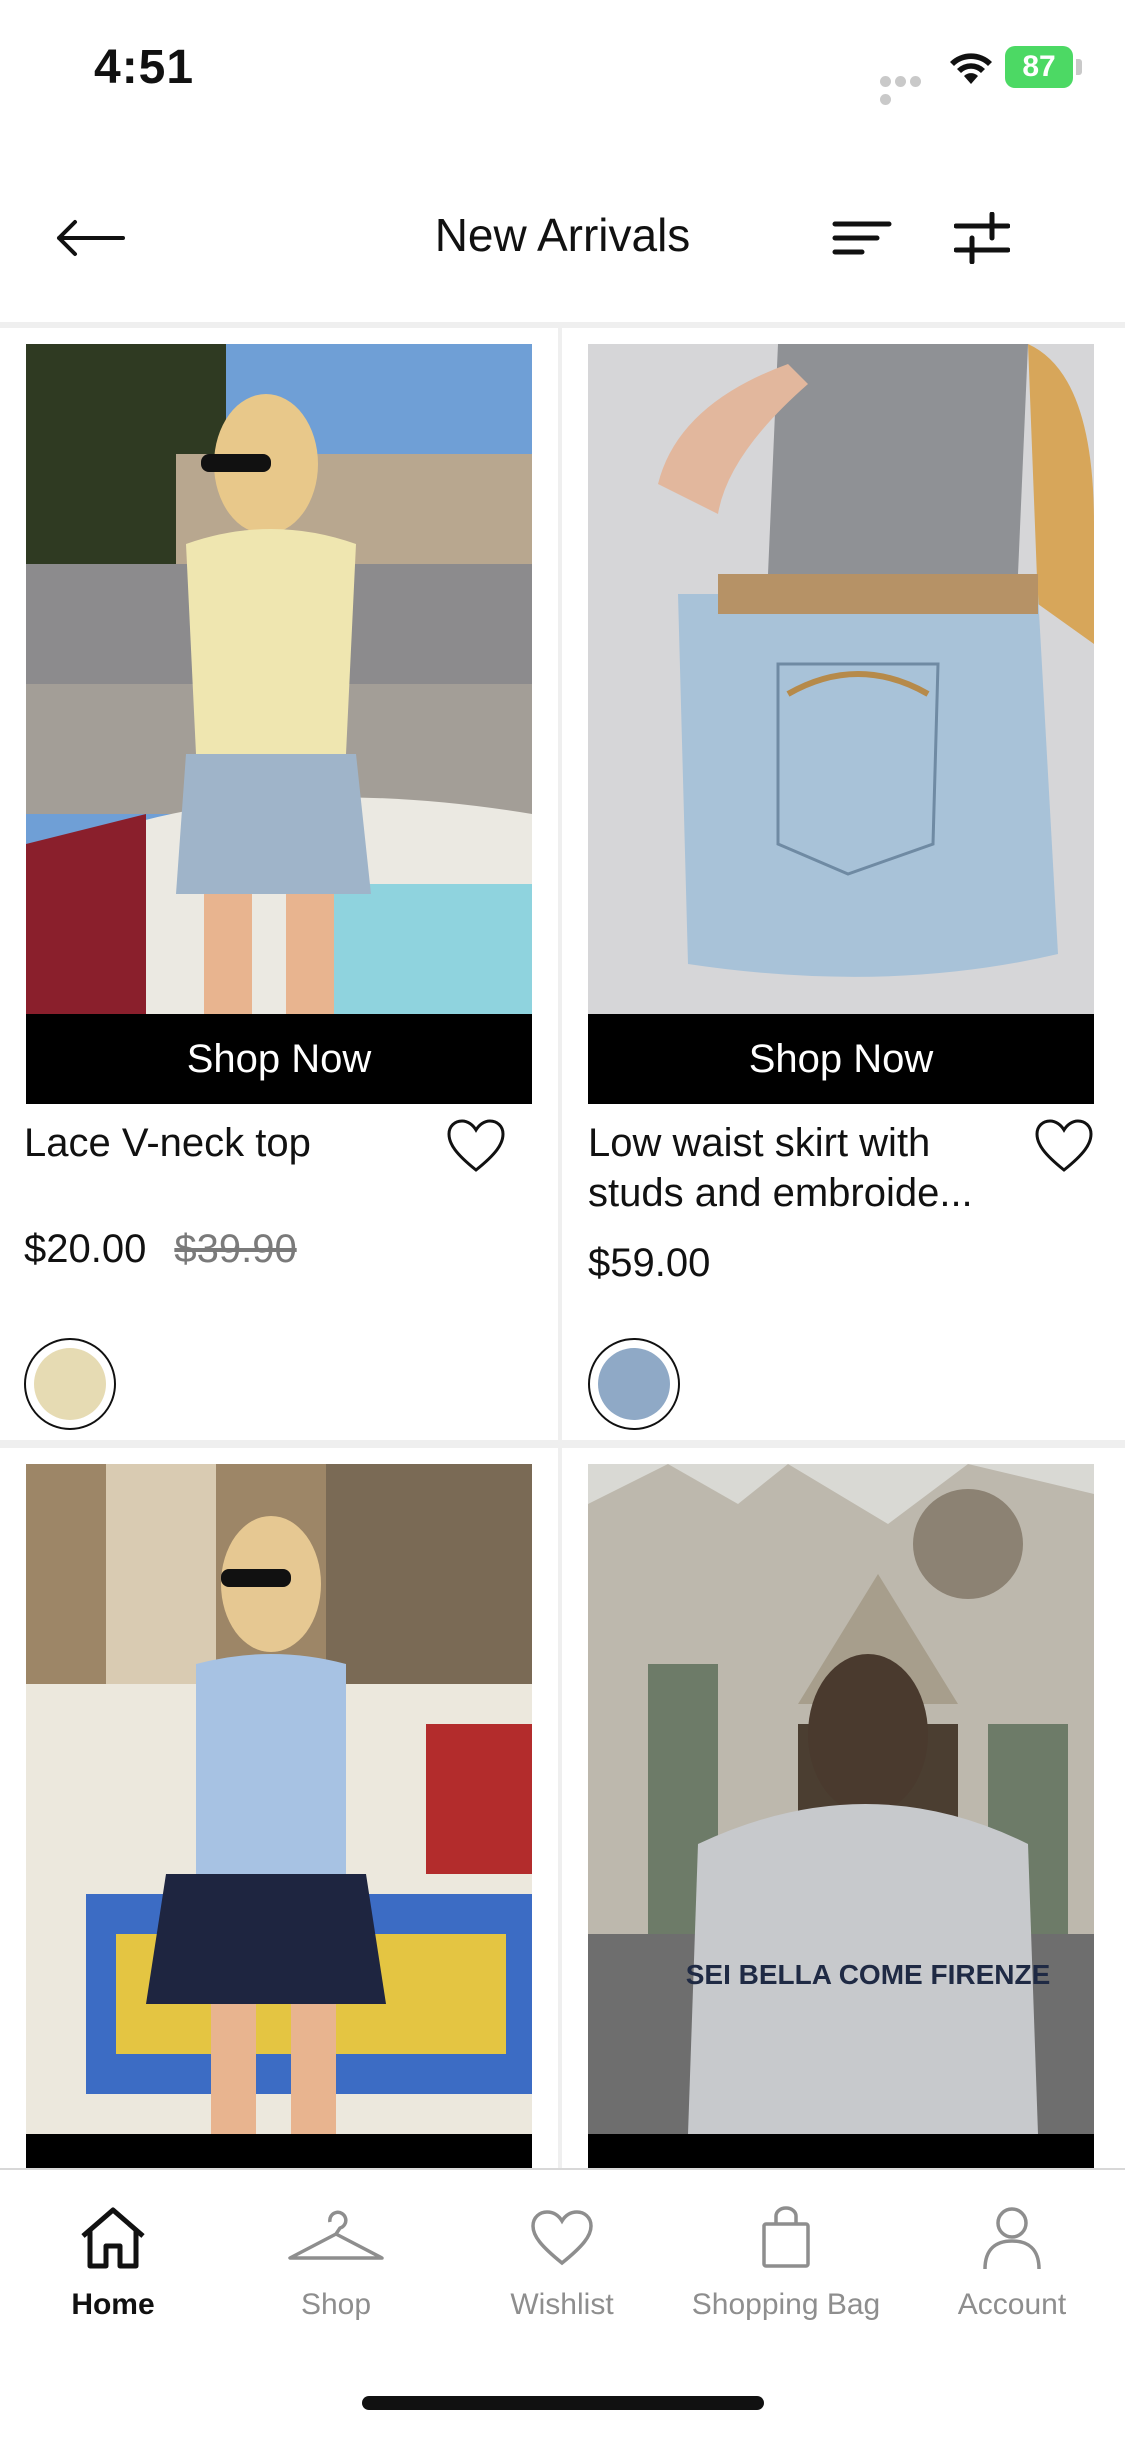 This screenshot has width=1125, height=2438. I want to click on product-card: SEI BELLA COME FIRENZE, so click(843, 1808).